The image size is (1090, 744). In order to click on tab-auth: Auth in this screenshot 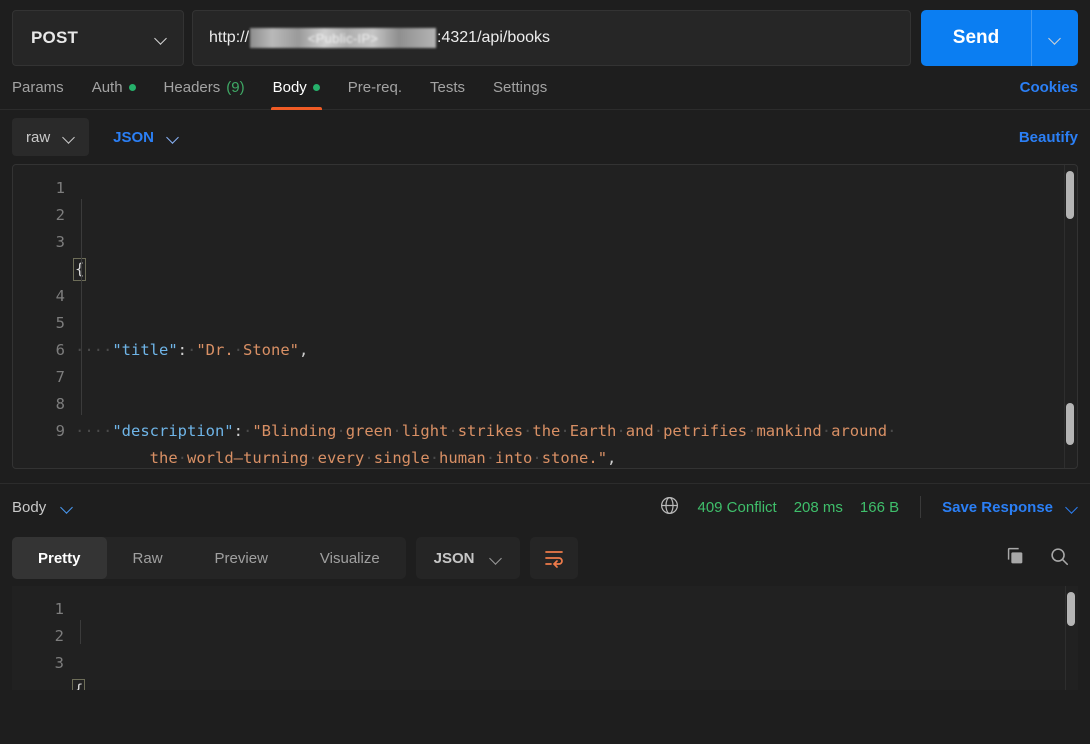, I will do `click(114, 88)`.